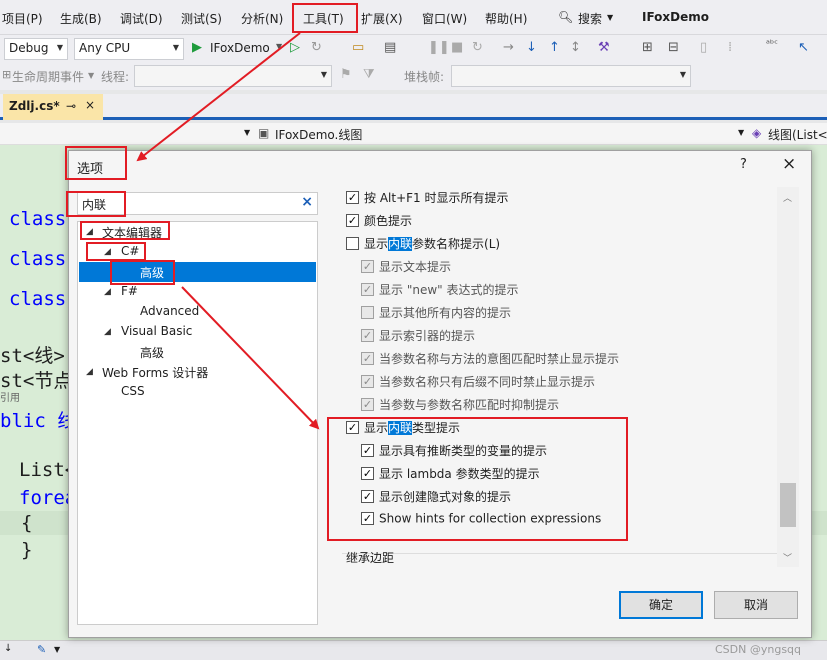 Image resolution: width=827 pixels, height=660 pixels. Describe the element at coordinates (10, 396) in the screenshot. I see `code-lens: 引用` at that location.